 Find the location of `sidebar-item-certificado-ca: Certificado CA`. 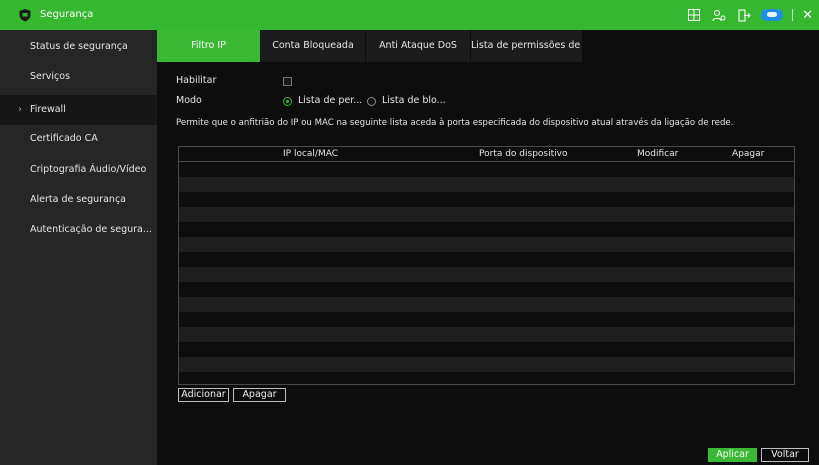

sidebar-item-certificado-ca: Certificado CA is located at coordinates (78, 139).